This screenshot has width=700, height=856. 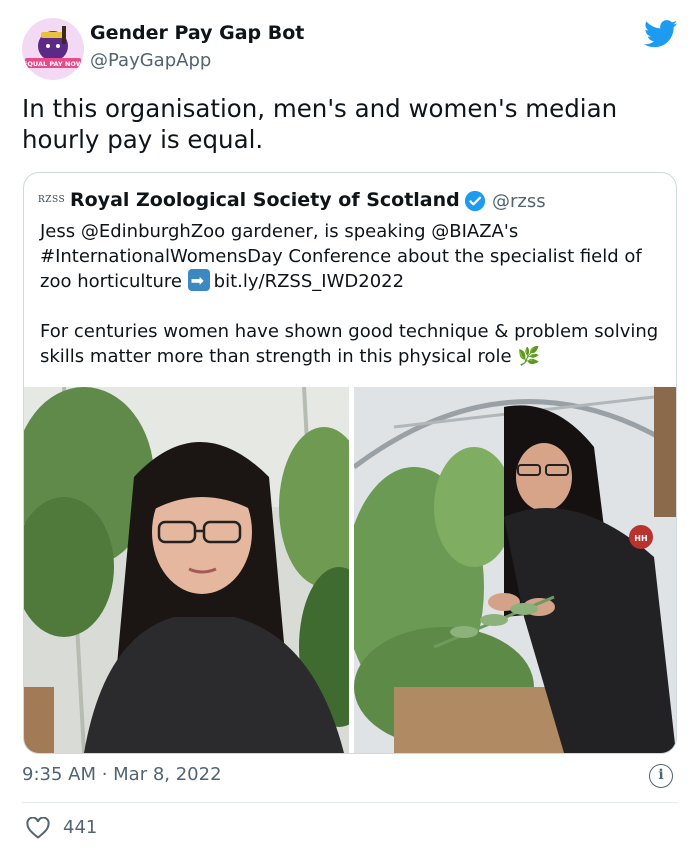 I want to click on twitter-bird-icon, so click(x=661, y=34).